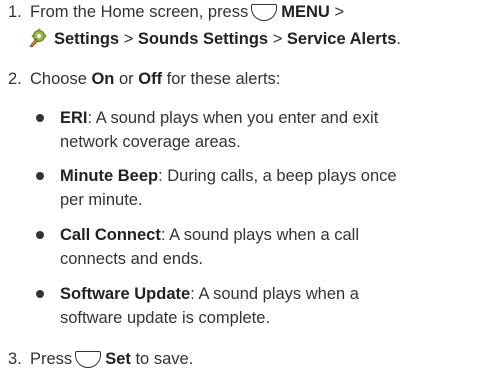 This screenshot has width=504, height=385. I want to click on alert-call-connect-line-2: connects and ends., so click(132, 259).